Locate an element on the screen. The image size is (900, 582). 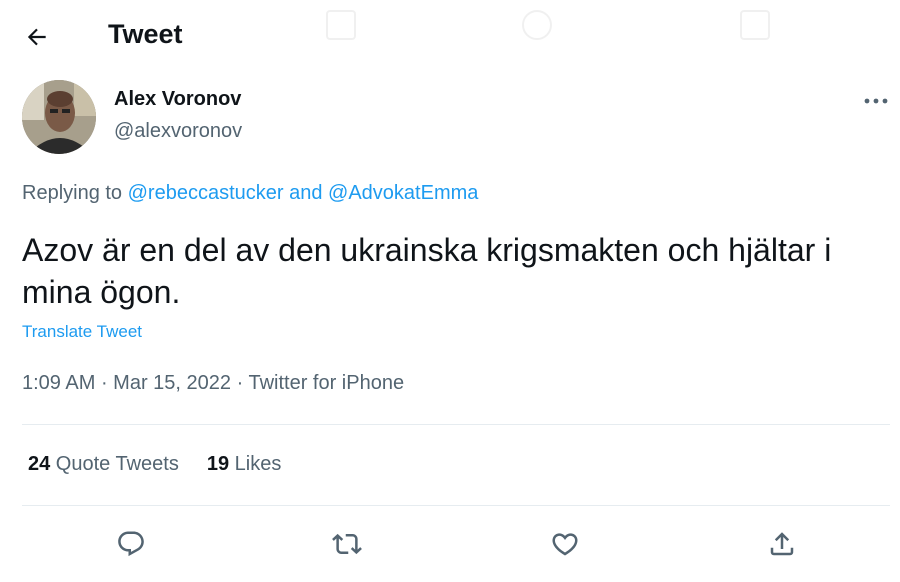
author-display-name: Alex Voronov is located at coordinates (177, 99).